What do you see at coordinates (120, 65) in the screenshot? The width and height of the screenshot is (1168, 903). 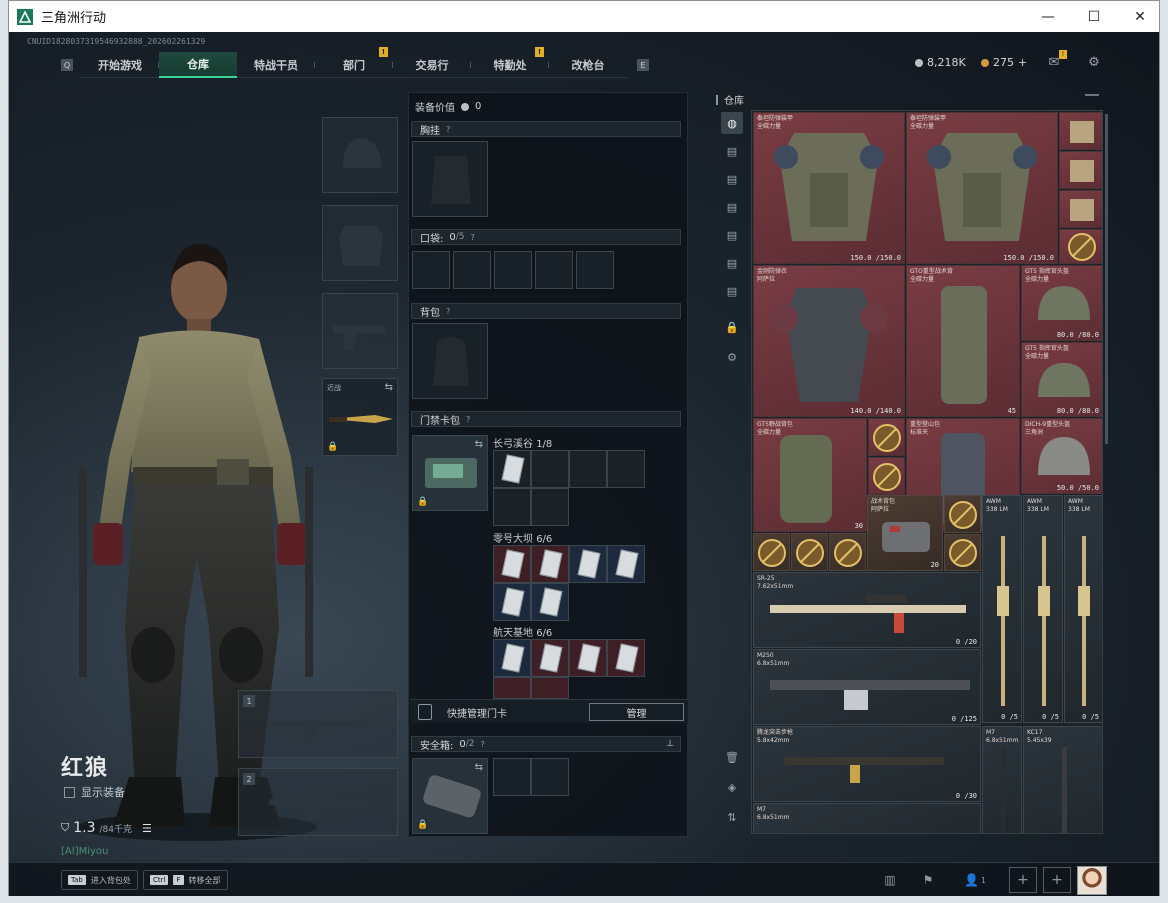 I see `tab-start-game: 开始游戏` at bounding box center [120, 65].